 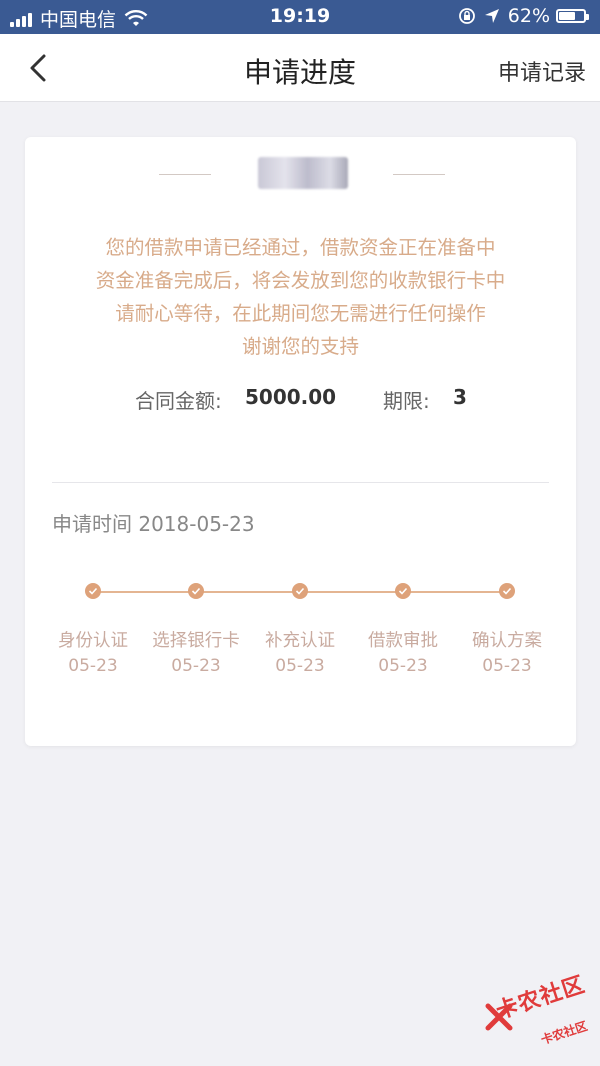 What do you see at coordinates (507, 629) in the screenshot?
I see `progress-step: 确认方案 05-23` at bounding box center [507, 629].